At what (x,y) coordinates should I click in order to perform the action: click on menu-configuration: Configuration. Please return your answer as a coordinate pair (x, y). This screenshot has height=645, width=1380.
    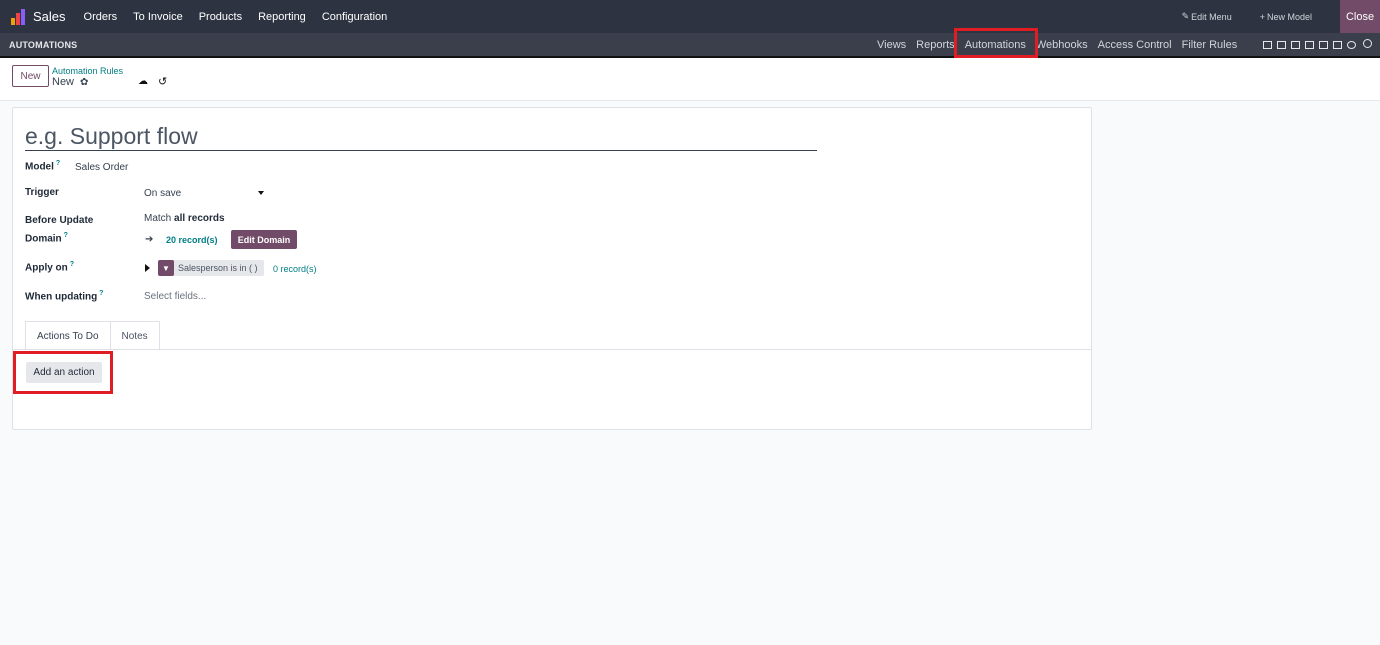
    Looking at the image, I should click on (354, 17).